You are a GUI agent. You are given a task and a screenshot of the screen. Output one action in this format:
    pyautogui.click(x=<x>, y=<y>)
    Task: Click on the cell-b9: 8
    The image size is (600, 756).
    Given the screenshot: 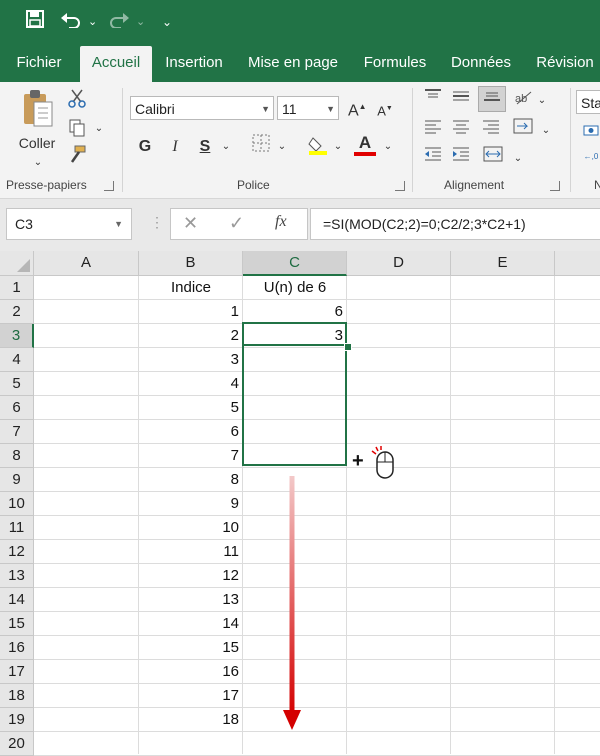 What is the action you would take?
    pyautogui.click(x=191, y=480)
    